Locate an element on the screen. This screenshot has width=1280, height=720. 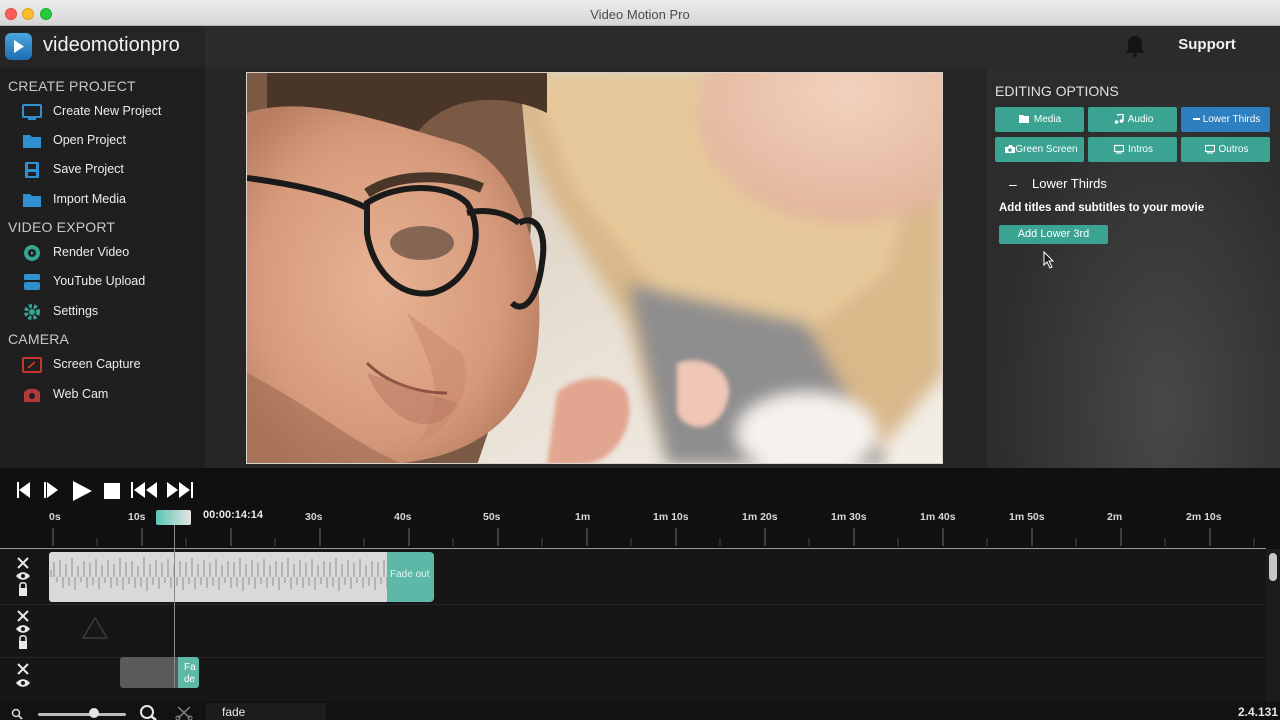
ruler-label: 1m 10s is located at coordinates (671, 517).